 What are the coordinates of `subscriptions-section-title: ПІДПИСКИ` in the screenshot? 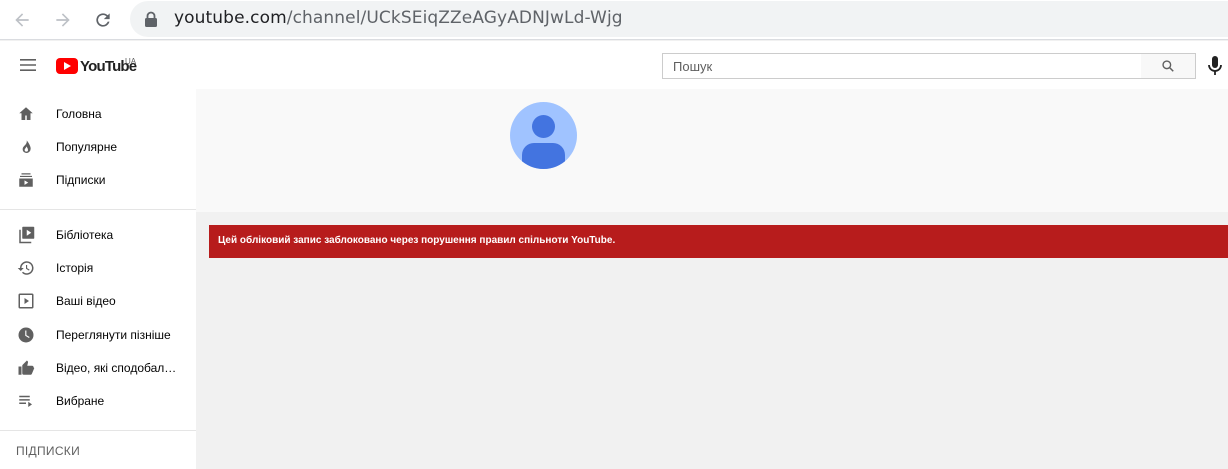 It's located at (48, 451).